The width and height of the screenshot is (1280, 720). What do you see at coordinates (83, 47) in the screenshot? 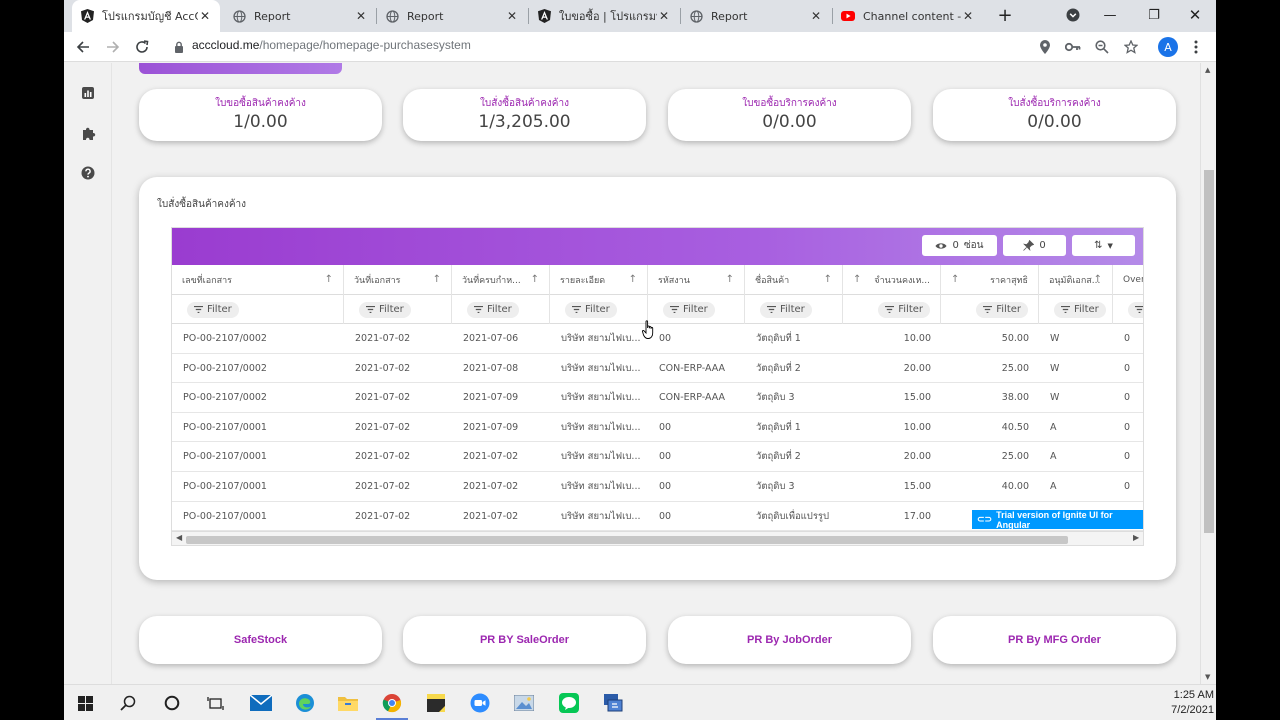
I see `back-button` at bounding box center [83, 47].